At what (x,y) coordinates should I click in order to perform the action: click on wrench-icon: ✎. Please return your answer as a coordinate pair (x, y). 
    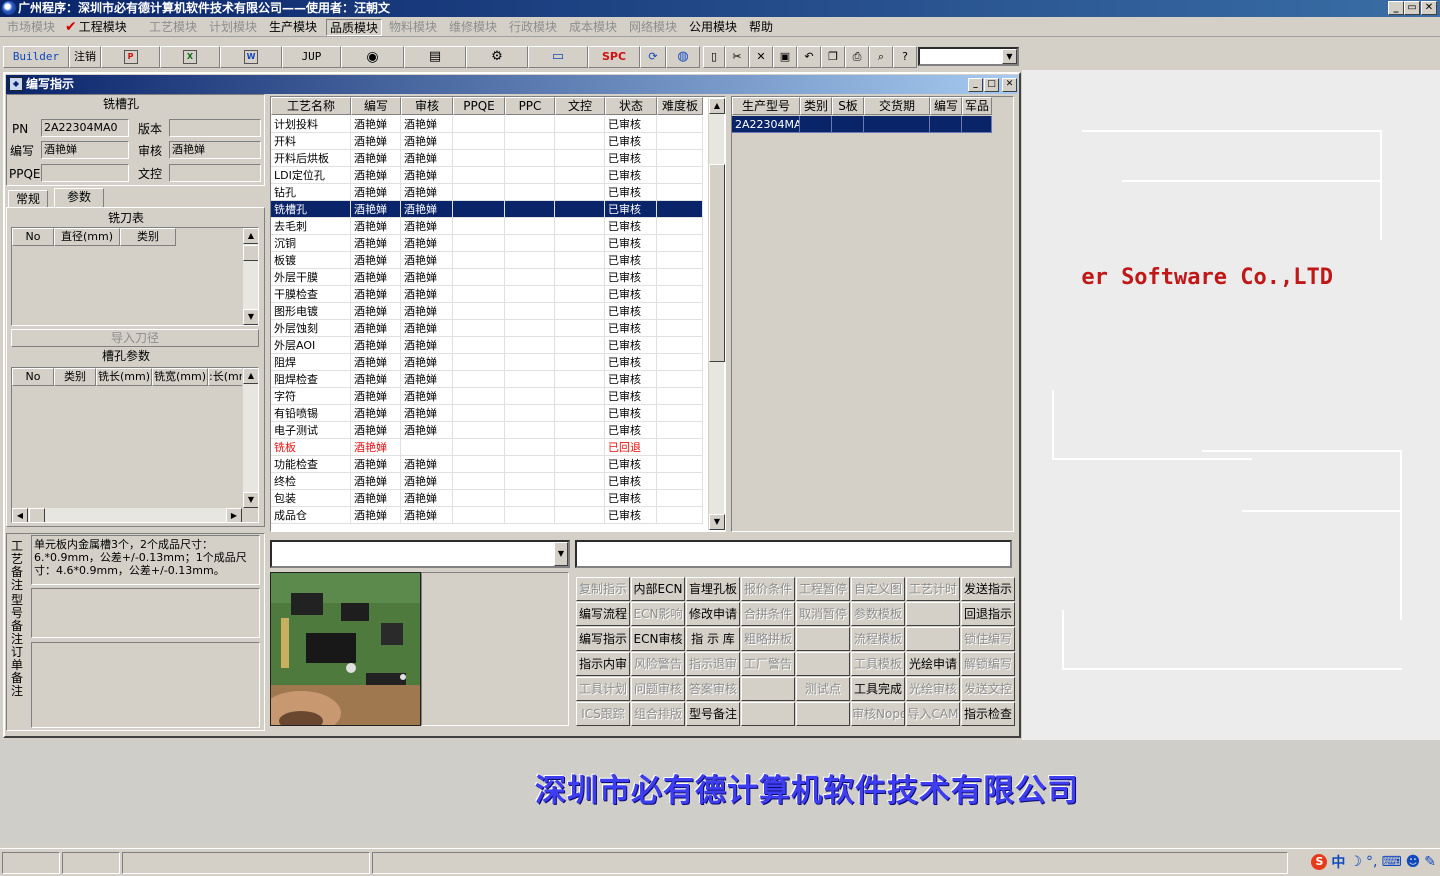
    Looking at the image, I should click on (1430, 862).